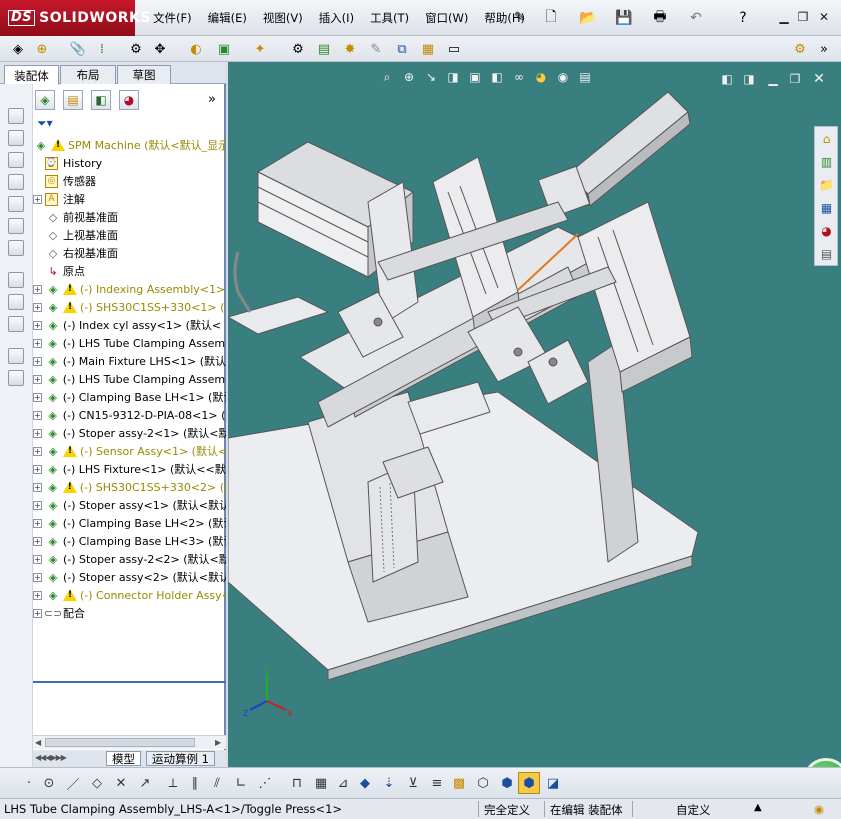 The height and width of the screenshot is (819, 841). Describe the element at coordinates (123, 758) in the screenshot. I see `tab-model: 模型` at that location.